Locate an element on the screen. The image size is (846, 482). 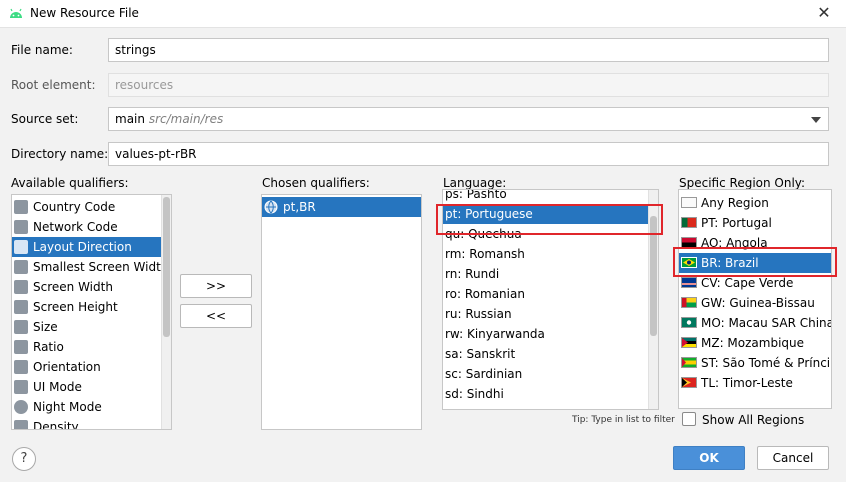
night-mode-icon is located at coordinates (21, 407).